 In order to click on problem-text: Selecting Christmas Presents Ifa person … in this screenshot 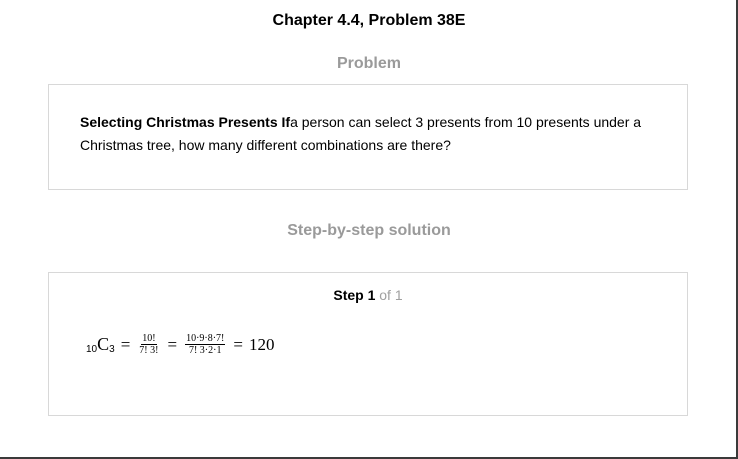, I will do `click(375, 134)`.